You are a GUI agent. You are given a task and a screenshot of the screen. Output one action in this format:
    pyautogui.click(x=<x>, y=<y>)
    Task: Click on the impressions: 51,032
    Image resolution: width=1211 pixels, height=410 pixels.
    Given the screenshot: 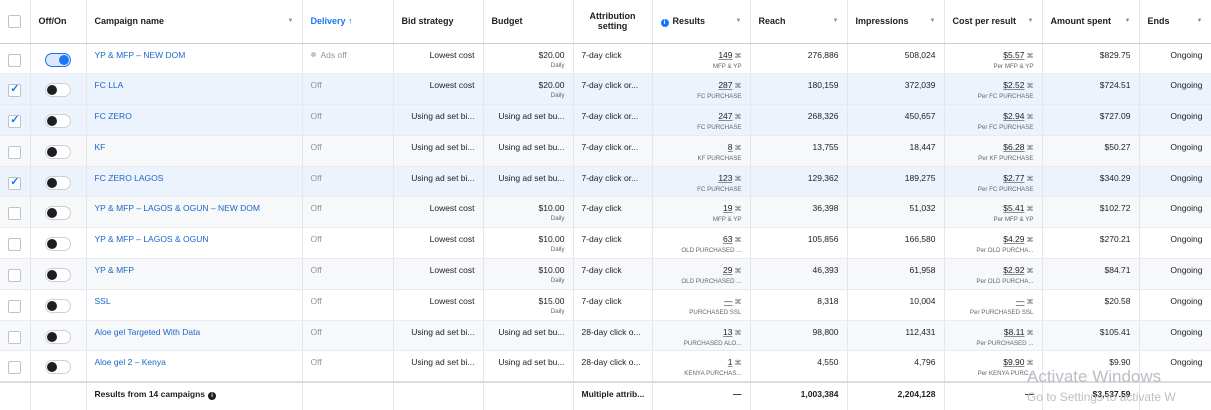 What is the action you would take?
    pyautogui.click(x=922, y=208)
    